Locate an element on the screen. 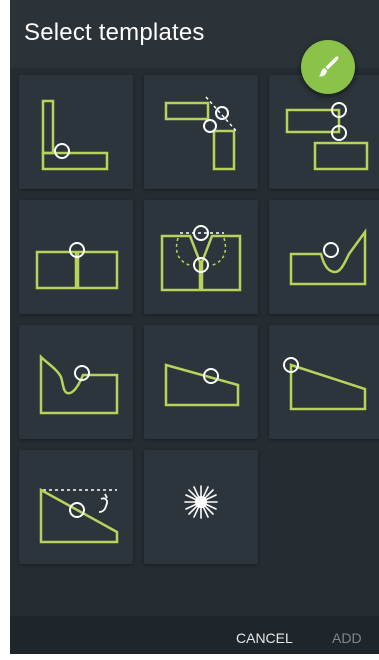  wedge-fillet-icon is located at coordinates (79, 515).